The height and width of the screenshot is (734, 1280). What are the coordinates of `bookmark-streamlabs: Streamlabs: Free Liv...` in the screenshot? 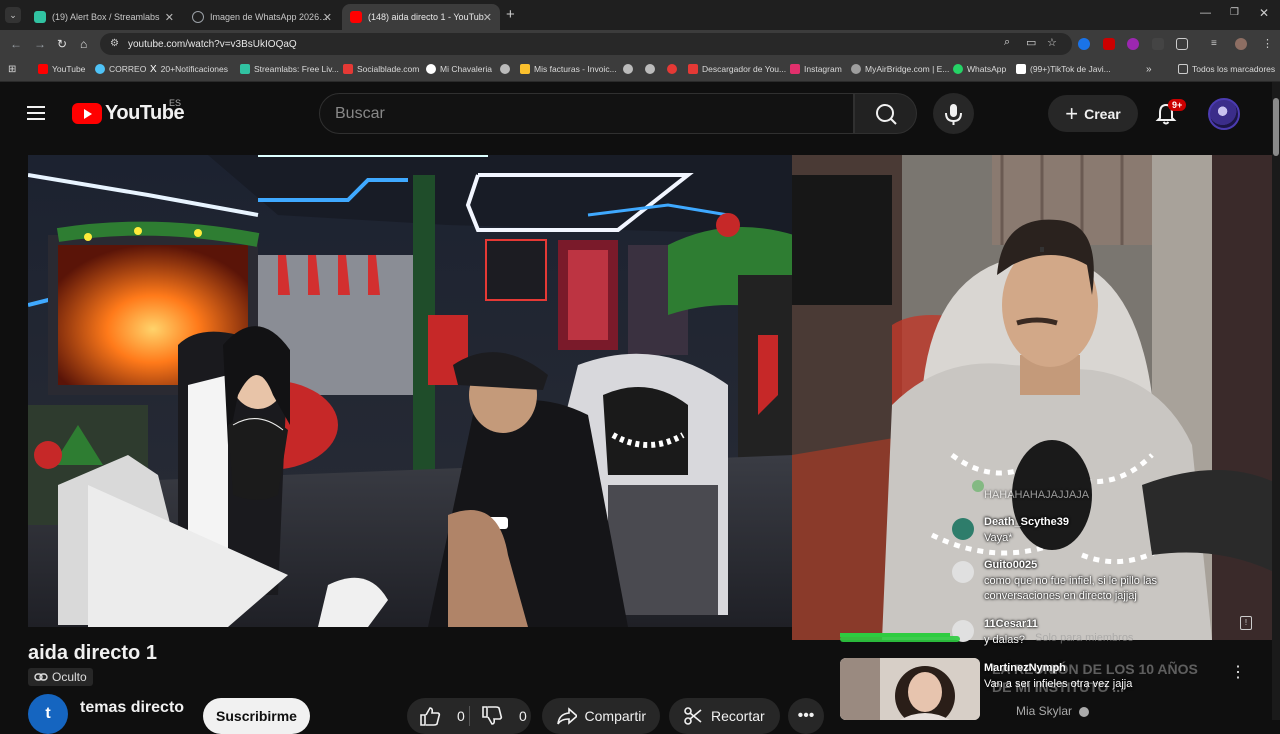 It's located at (289, 69).